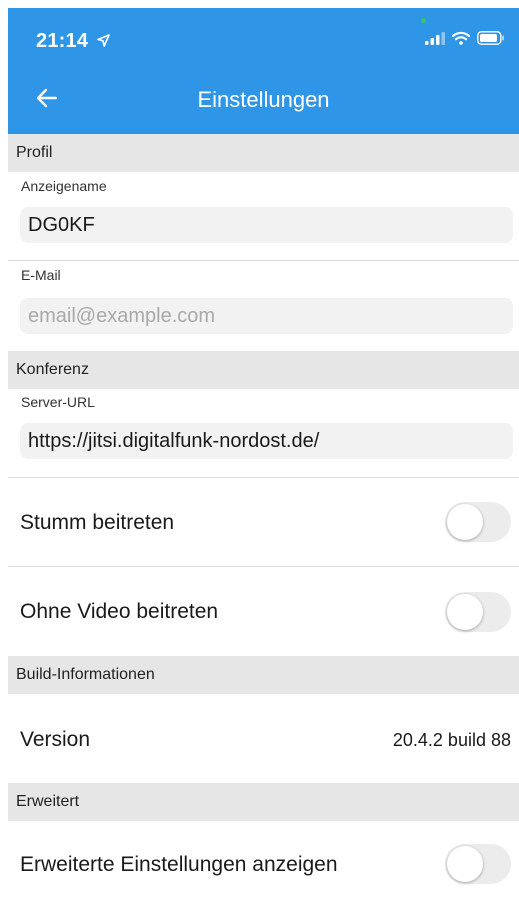 Image resolution: width=519 pixels, height=906 pixels. Describe the element at coordinates (461, 40) in the screenshot. I see `wifi-icon` at that location.